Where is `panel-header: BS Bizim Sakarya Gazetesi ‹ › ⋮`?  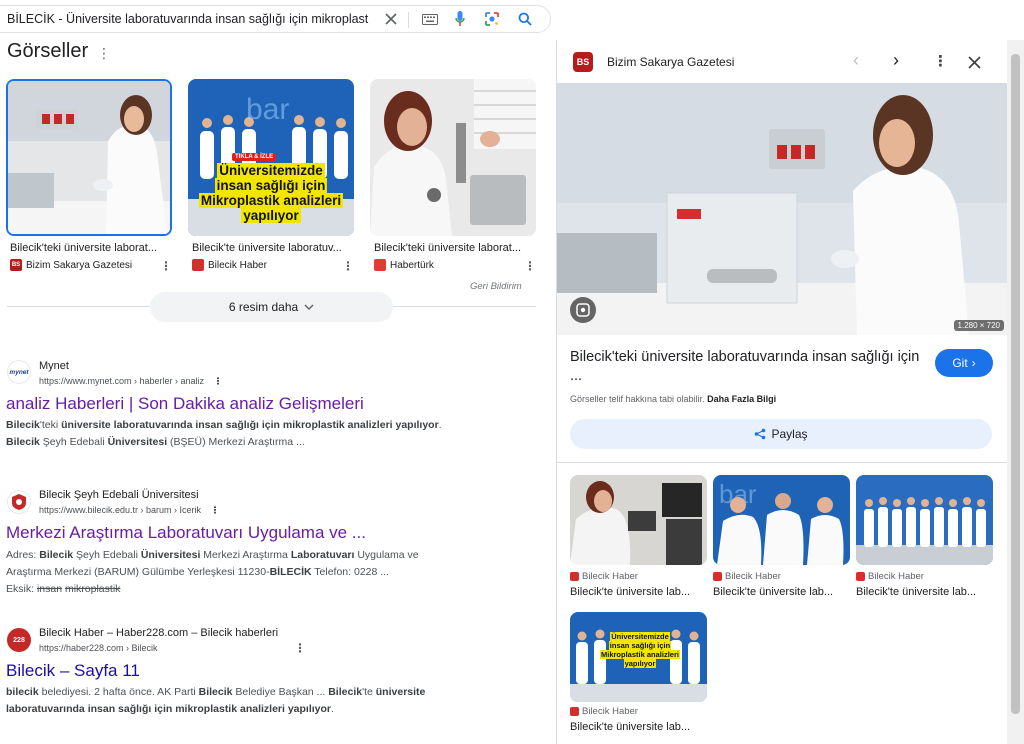 panel-header: BS Bizim Sakarya Gazetesi ‹ › ⋮ is located at coordinates (782, 61).